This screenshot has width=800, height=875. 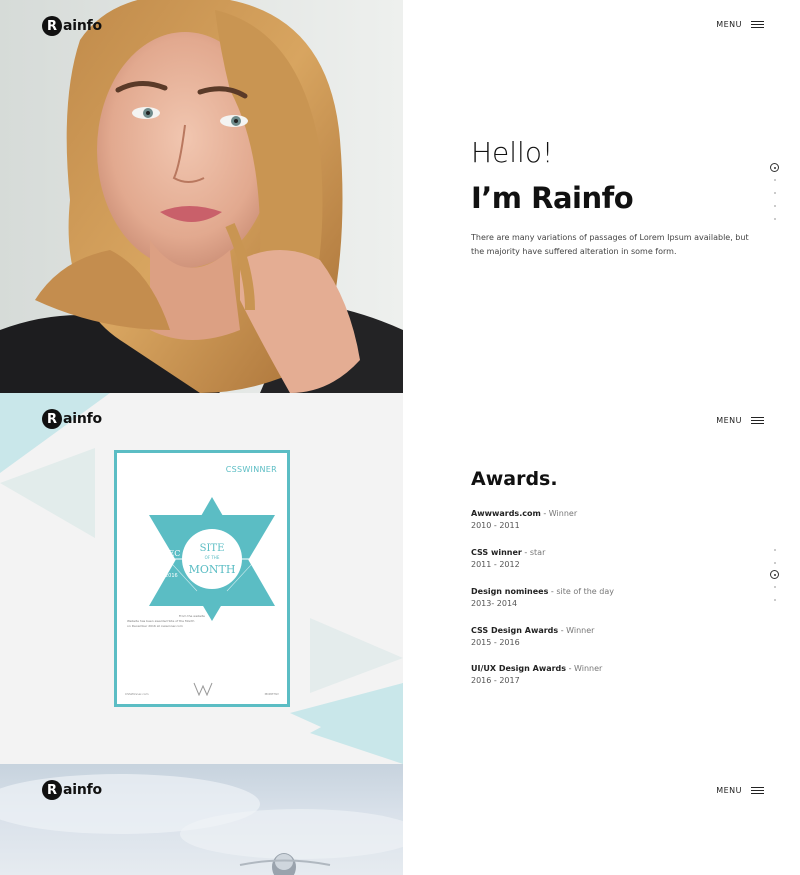 I want to click on award-item: CSS Design Awards - Winner 2015 - 2016, so click(x=532, y=637).